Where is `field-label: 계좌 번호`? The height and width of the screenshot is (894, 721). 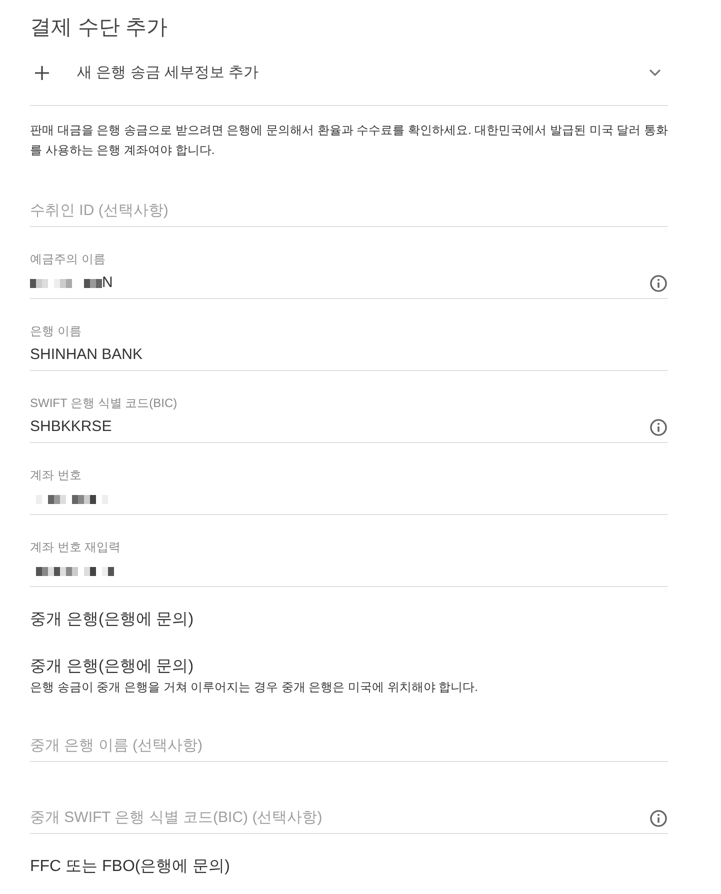 field-label: 계좌 번호 is located at coordinates (56, 475).